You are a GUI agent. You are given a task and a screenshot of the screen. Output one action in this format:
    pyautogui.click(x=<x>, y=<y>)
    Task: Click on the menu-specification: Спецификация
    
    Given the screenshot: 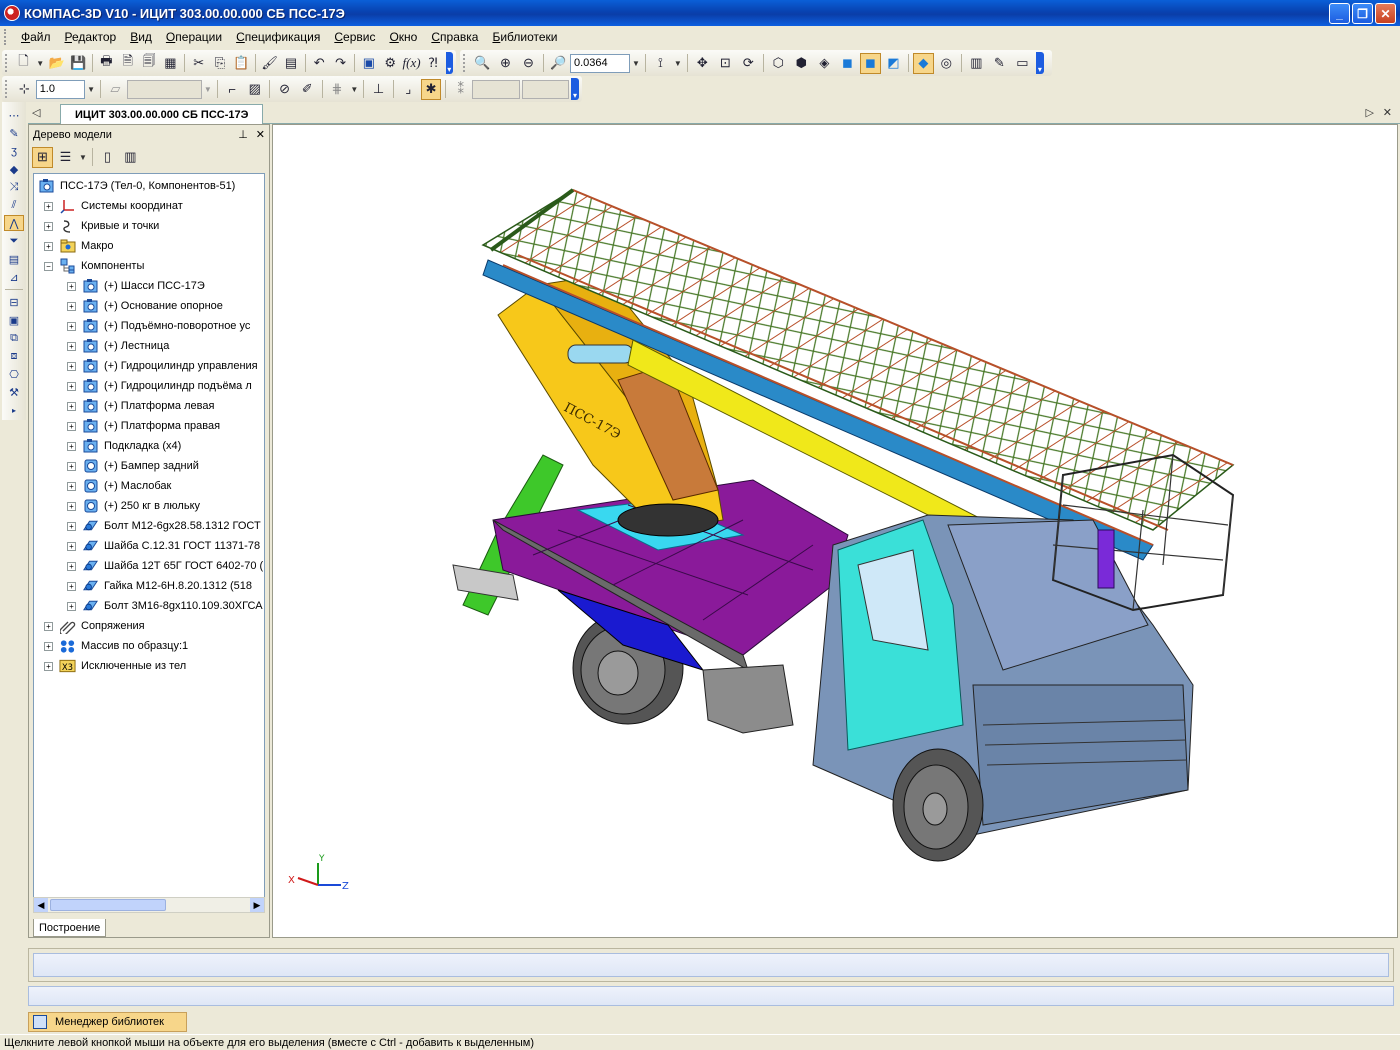 What is the action you would take?
    pyautogui.click(x=278, y=37)
    